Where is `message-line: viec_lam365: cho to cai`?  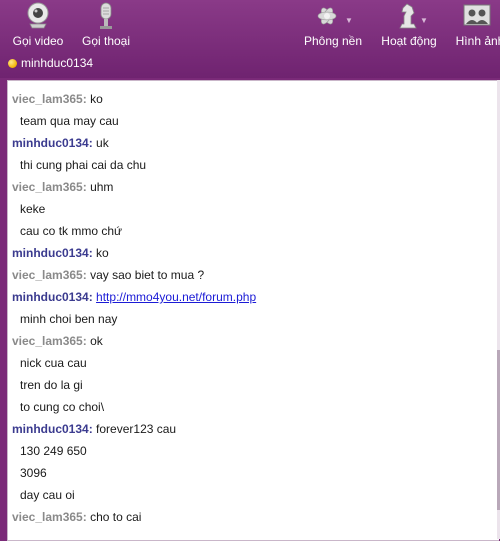
message-line: viec_lam365: cho to cai is located at coordinates (251, 518).